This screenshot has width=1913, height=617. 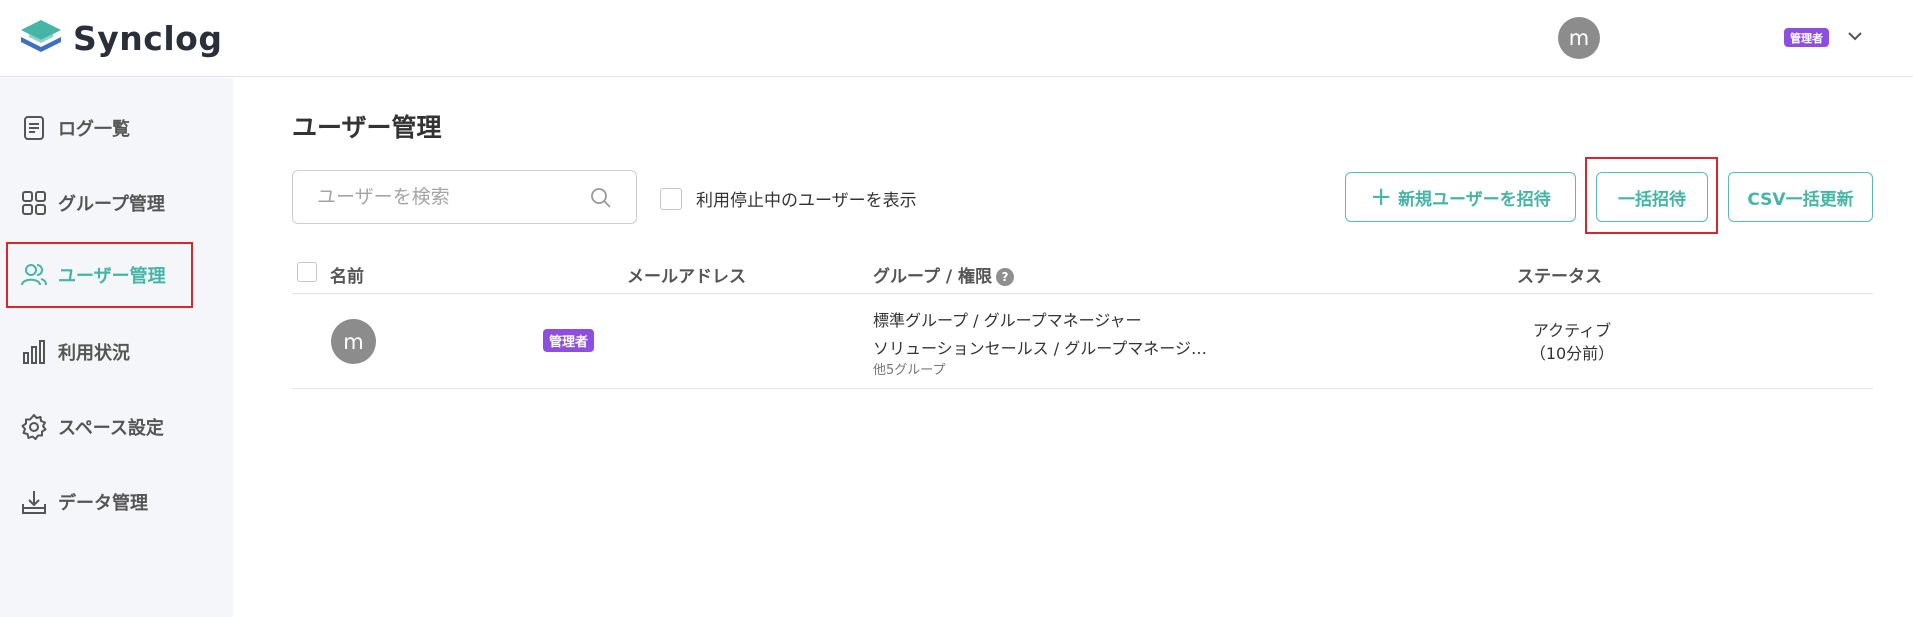 What do you see at coordinates (94, 129) in the screenshot?
I see `sidebar-item-label: ログ一覧` at bounding box center [94, 129].